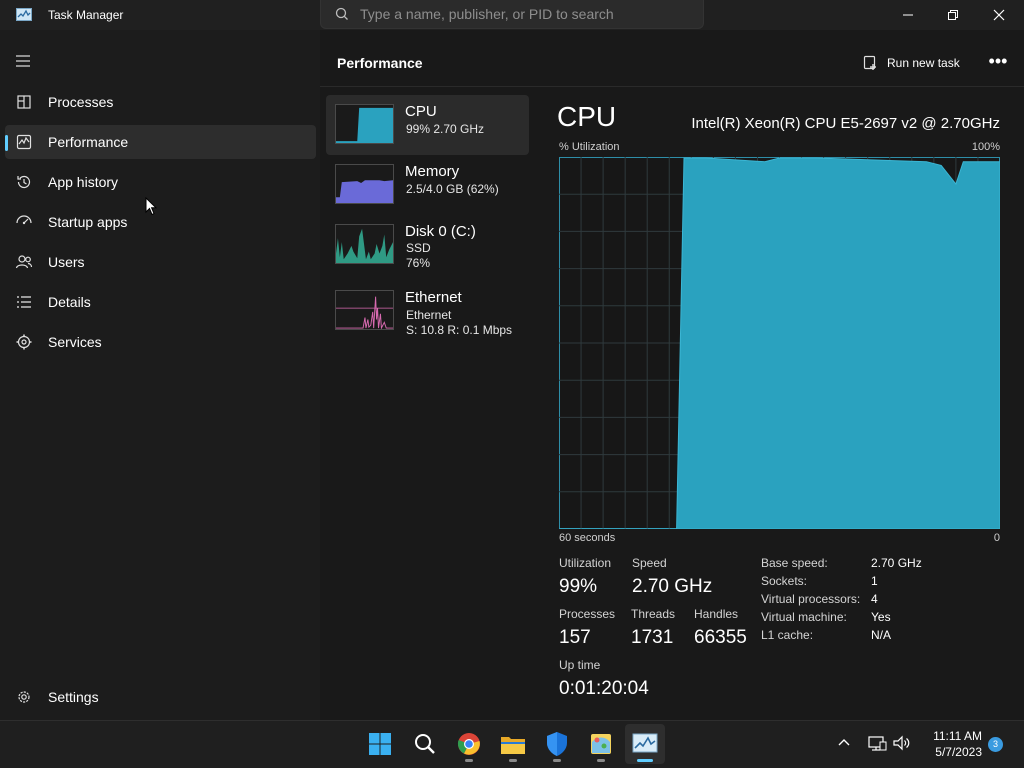  Describe the element at coordinates (433, 297) in the screenshot. I see `resource-name: Ethernet` at that location.